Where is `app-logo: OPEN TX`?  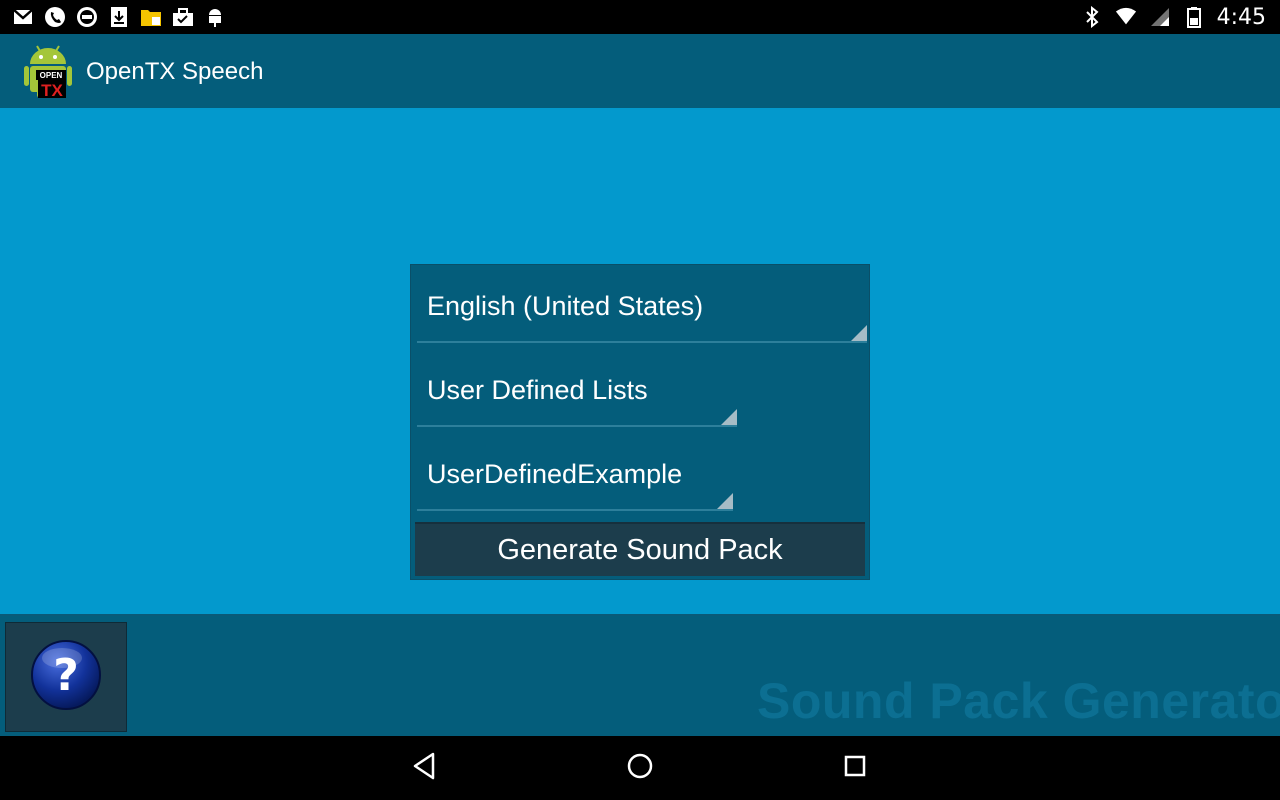 app-logo: OPEN TX is located at coordinates (48, 71).